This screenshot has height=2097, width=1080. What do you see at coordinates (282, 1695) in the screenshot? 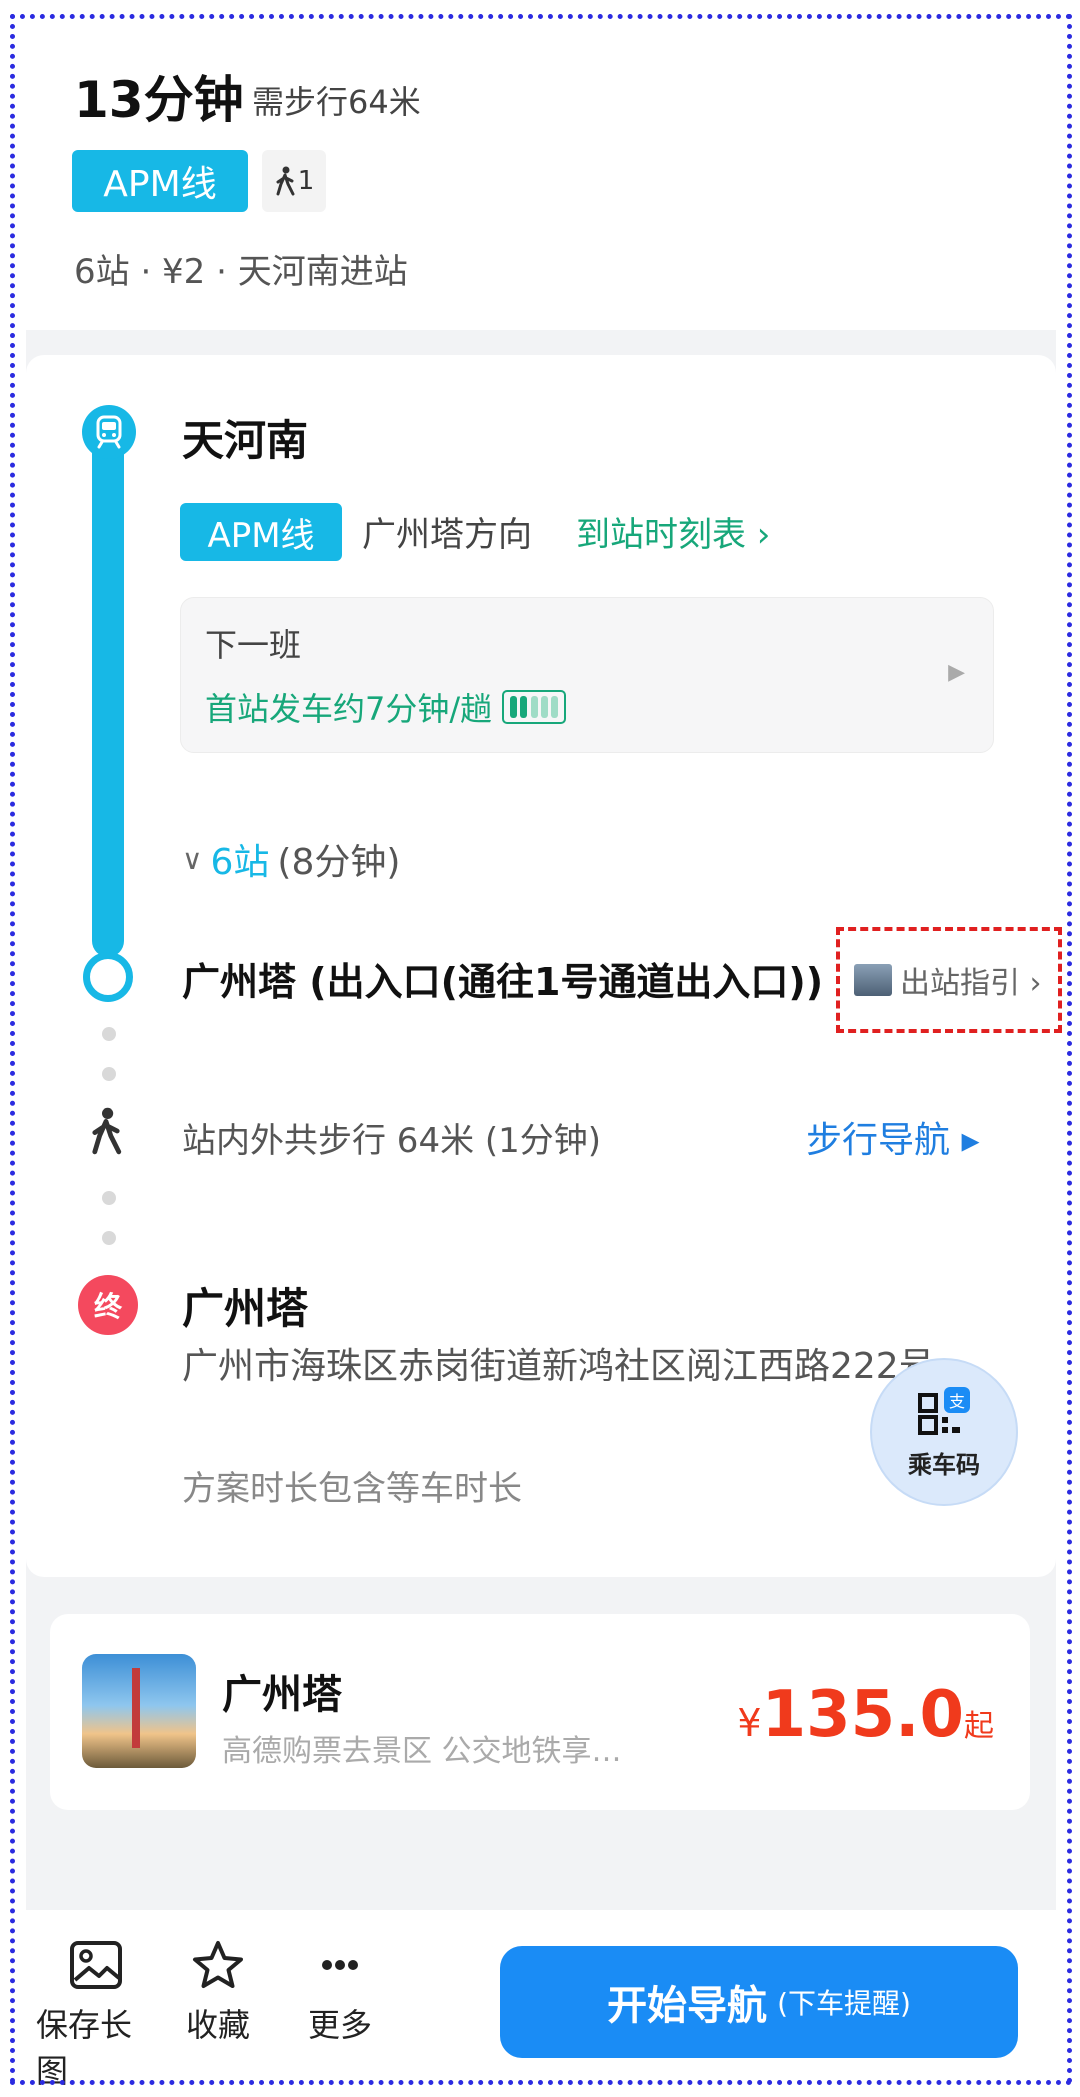
I see `attraction-name: 广州塔` at bounding box center [282, 1695].